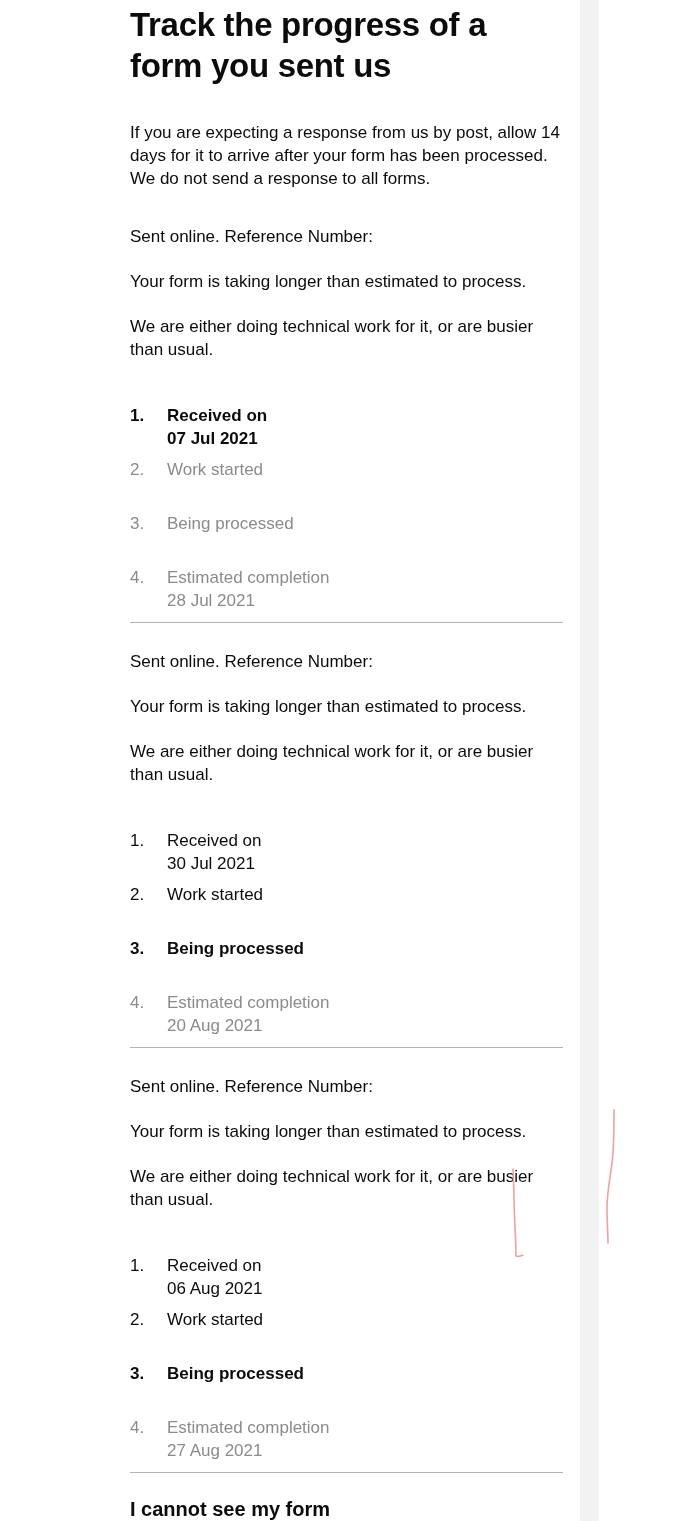 The height and width of the screenshot is (1521, 689). Describe the element at coordinates (211, 601) in the screenshot. I see `step-date: 28 Jul 2021` at that location.